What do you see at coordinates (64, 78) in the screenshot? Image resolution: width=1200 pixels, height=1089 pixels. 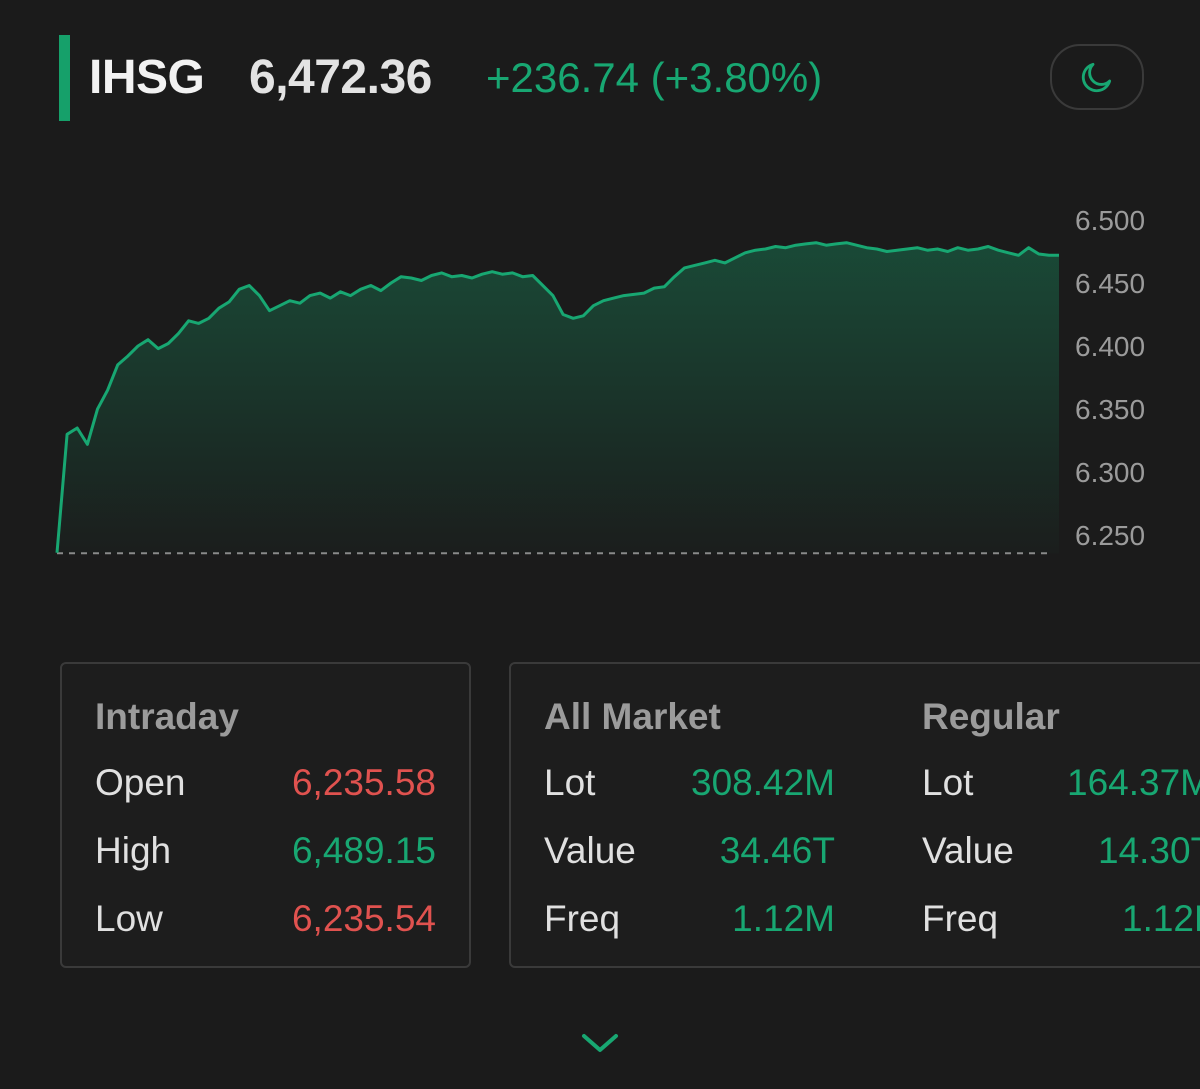 I see `accent-bar` at bounding box center [64, 78].